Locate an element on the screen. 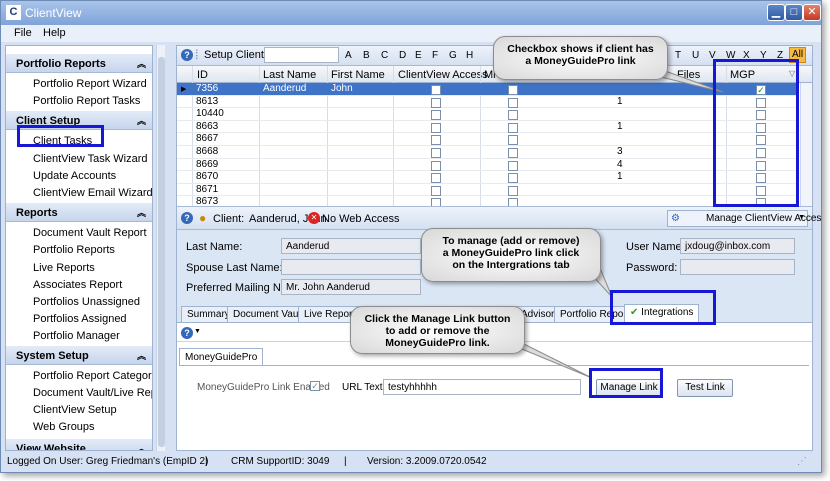 The image size is (830, 481). cell-id: 8667 is located at coordinates (207, 139).